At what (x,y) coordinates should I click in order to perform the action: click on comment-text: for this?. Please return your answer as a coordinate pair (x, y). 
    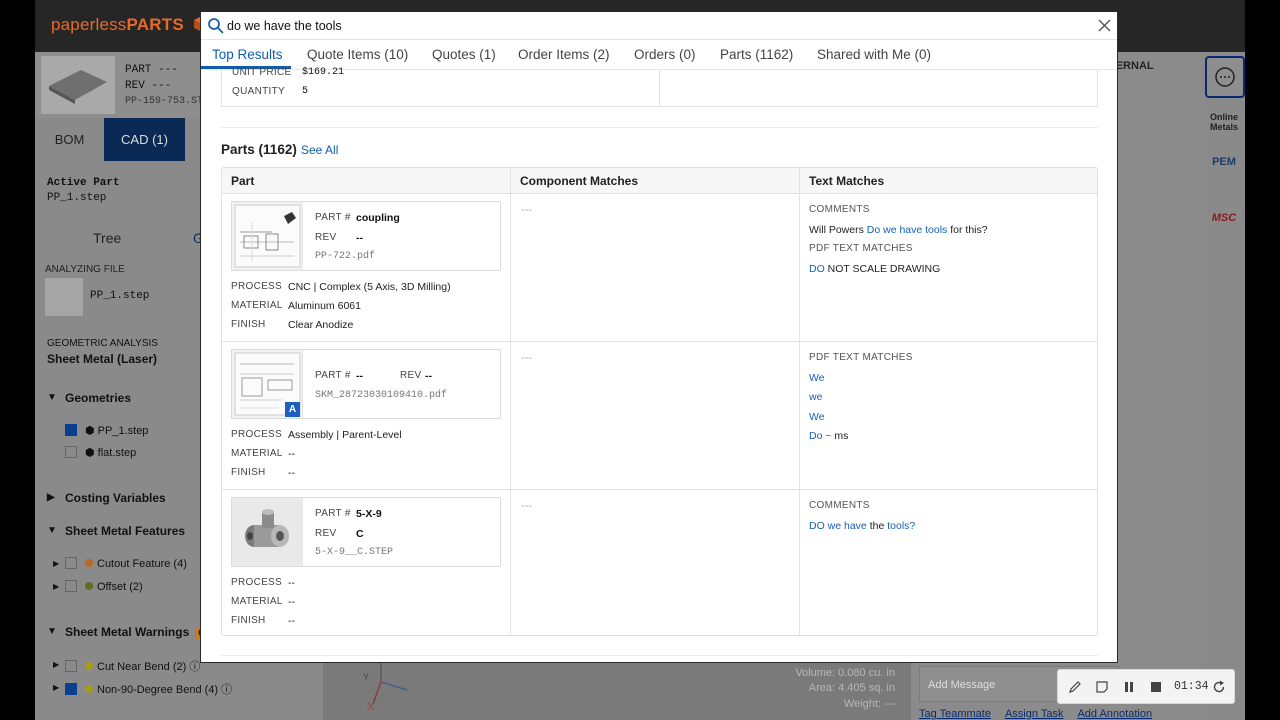
    Looking at the image, I should click on (967, 230).